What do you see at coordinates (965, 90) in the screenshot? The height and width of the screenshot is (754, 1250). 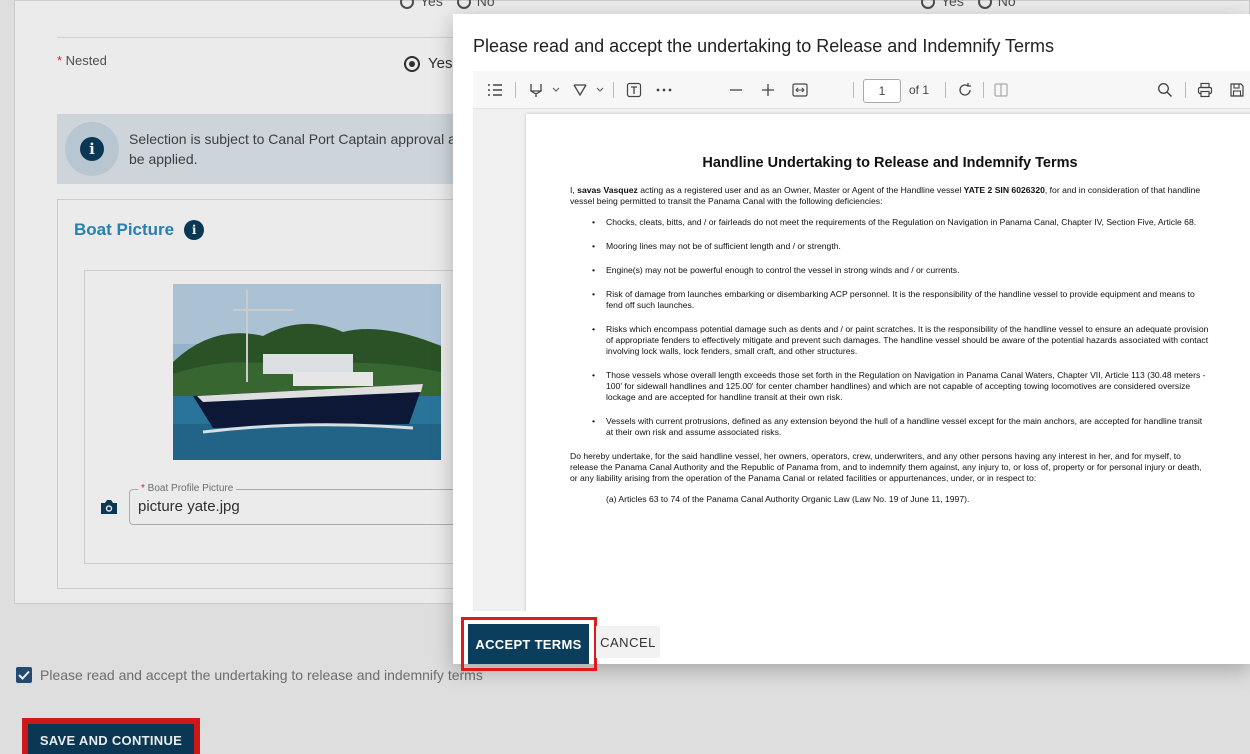 I see `rotate-icon` at bounding box center [965, 90].